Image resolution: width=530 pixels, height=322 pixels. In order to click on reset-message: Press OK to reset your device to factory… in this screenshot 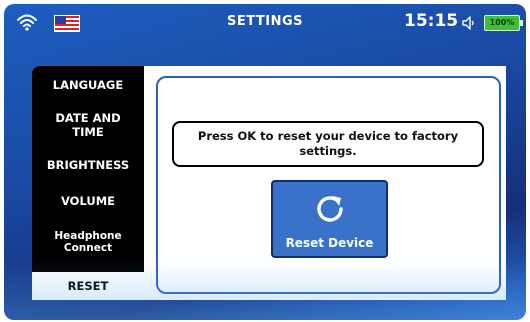, I will do `click(328, 144)`.